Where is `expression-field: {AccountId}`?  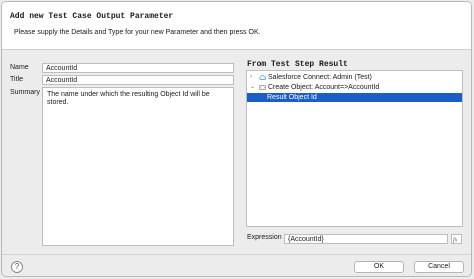 expression-field: {AccountId} is located at coordinates (366, 239).